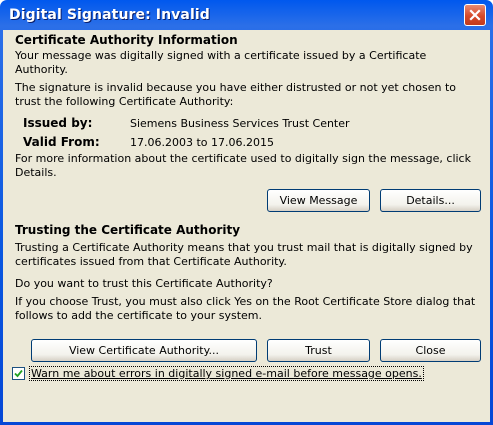 The width and height of the screenshot is (493, 425). I want to click on close-label: Close, so click(430, 350).